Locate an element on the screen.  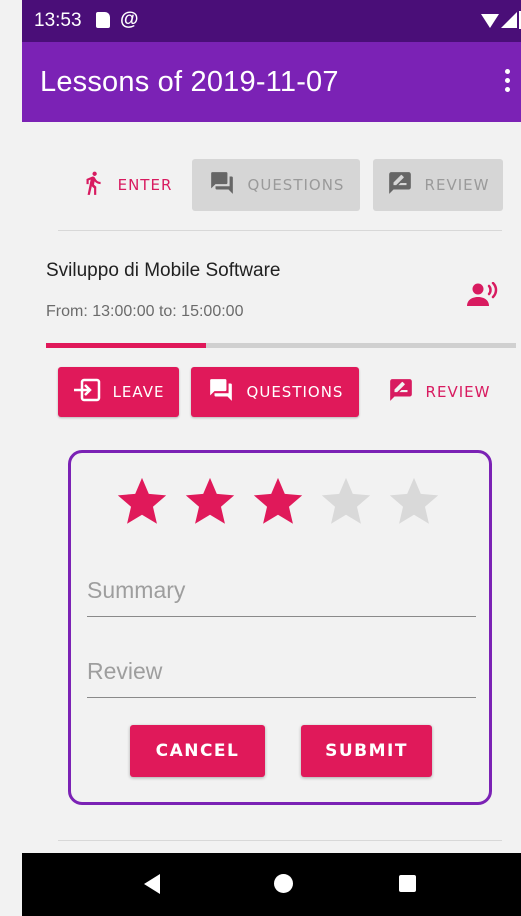
enter-button: ENTER is located at coordinates (126, 185).